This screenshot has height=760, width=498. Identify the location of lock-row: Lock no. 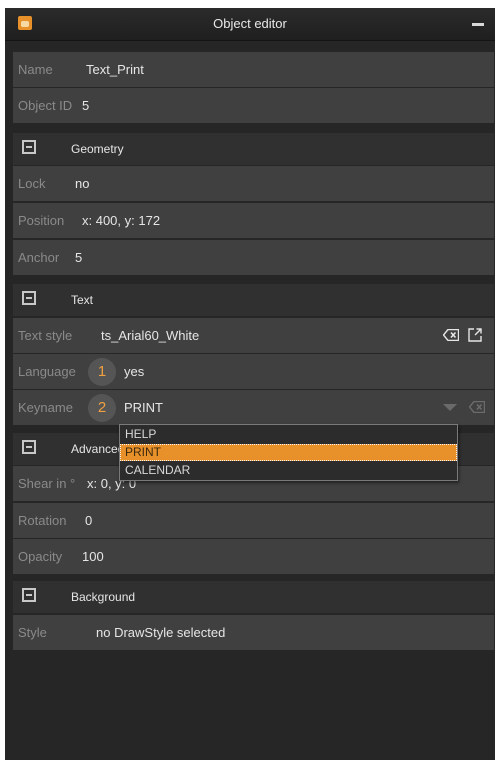
(253, 183).